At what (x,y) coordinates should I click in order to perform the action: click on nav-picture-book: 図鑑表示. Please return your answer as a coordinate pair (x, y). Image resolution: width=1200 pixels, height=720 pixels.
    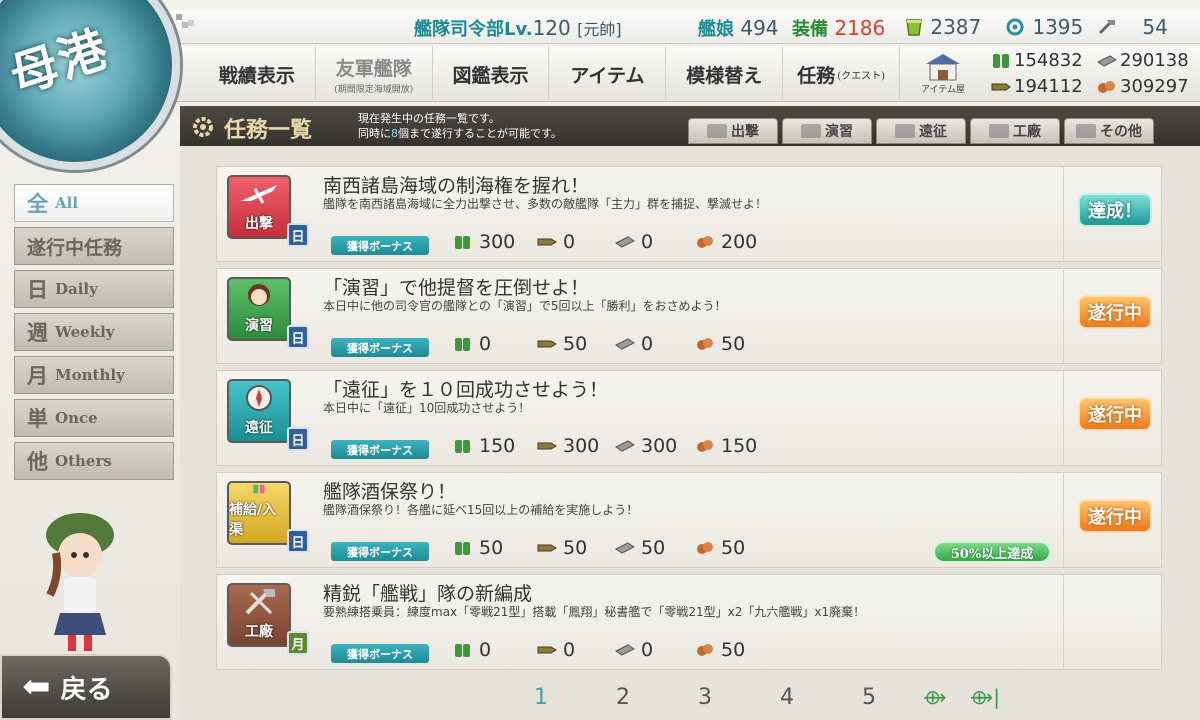
    Looking at the image, I should click on (491, 74).